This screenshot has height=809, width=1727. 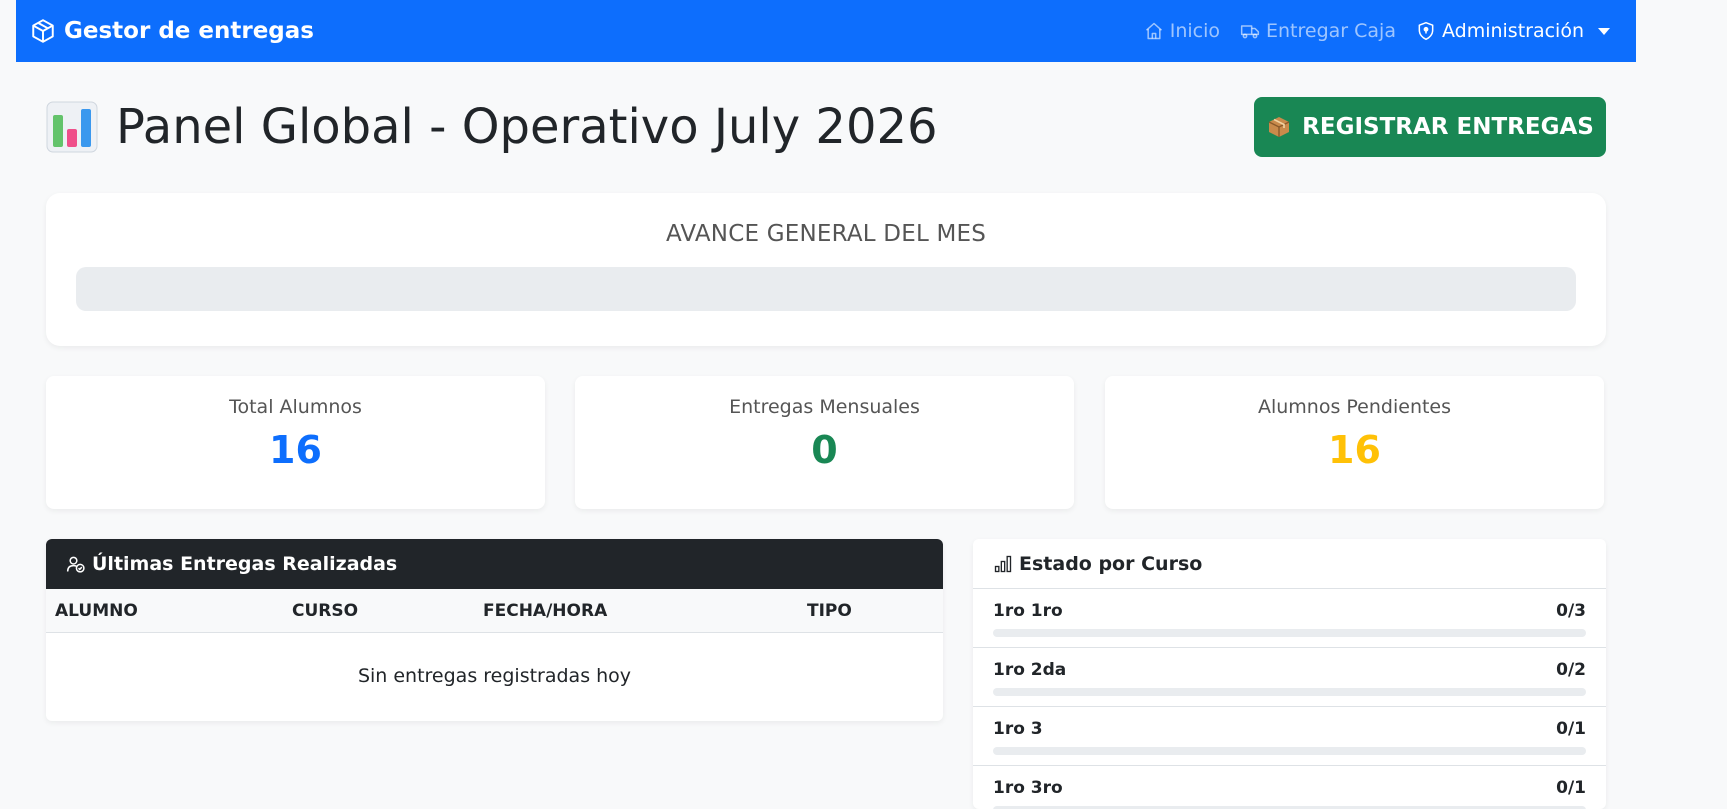 I want to click on box-icon, so click(x=43, y=31).